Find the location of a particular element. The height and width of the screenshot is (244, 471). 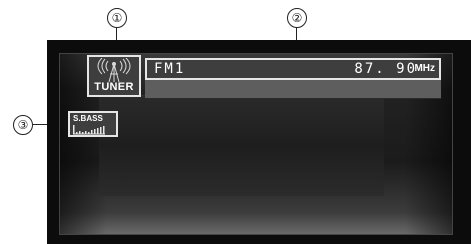

frequency-unit: MHz is located at coordinates (424, 68).